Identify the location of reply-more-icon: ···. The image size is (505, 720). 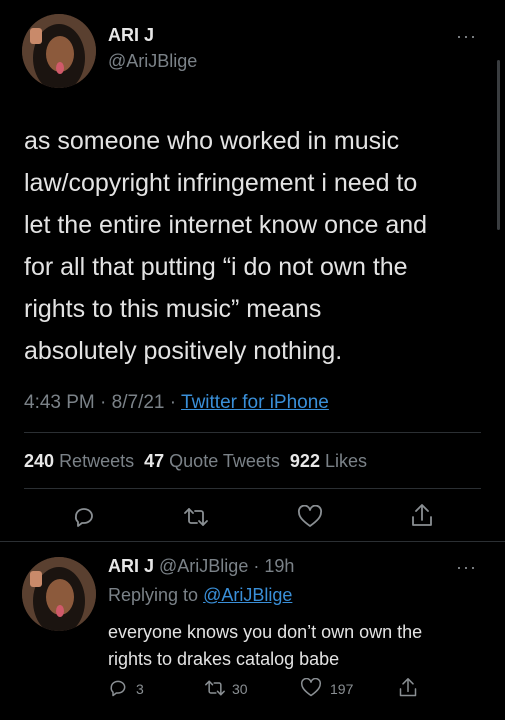
(466, 567).